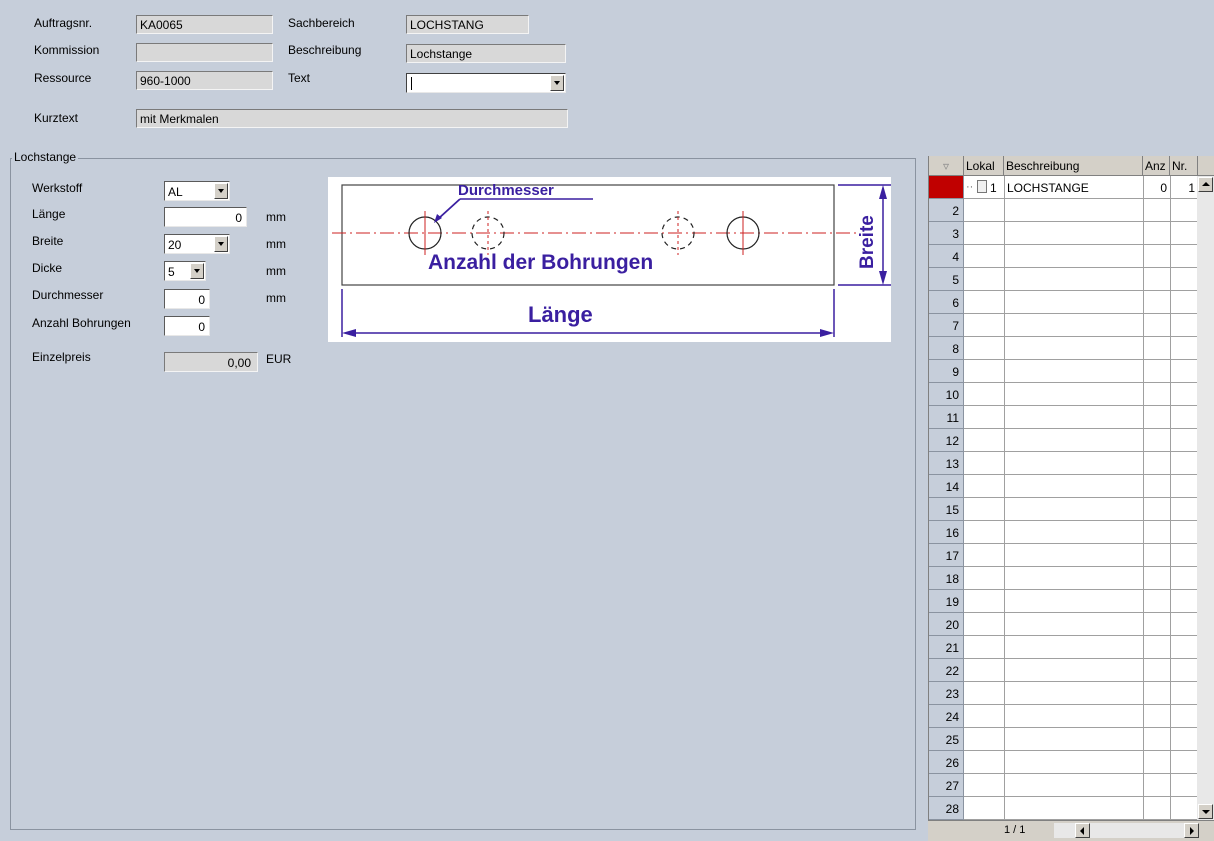 This screenshot has width=1214, height=841. What do you see at coordinates (1119, 830) in the screenshot?
I see `horizontal-scrollbar` at bounding box center [1119, 830].